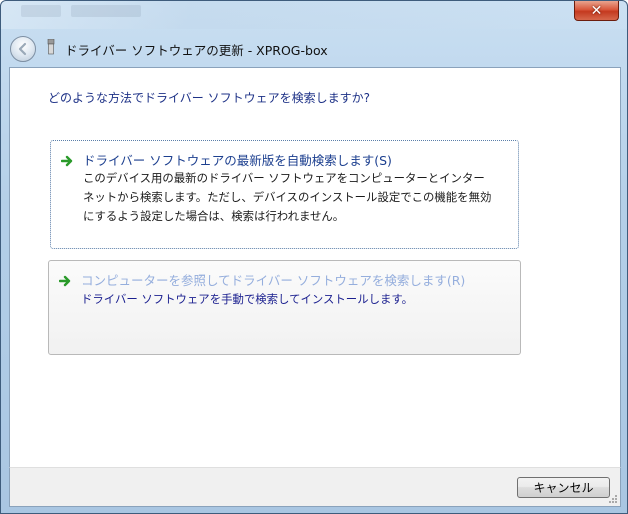 This screenshot has width=628, height=514. What do you see at coordinates (196, 50) in the screenshot?
I see `window-title: ドライバー ソフトウェアの更新 - XPROG-box` at bounding box center [196, 50].